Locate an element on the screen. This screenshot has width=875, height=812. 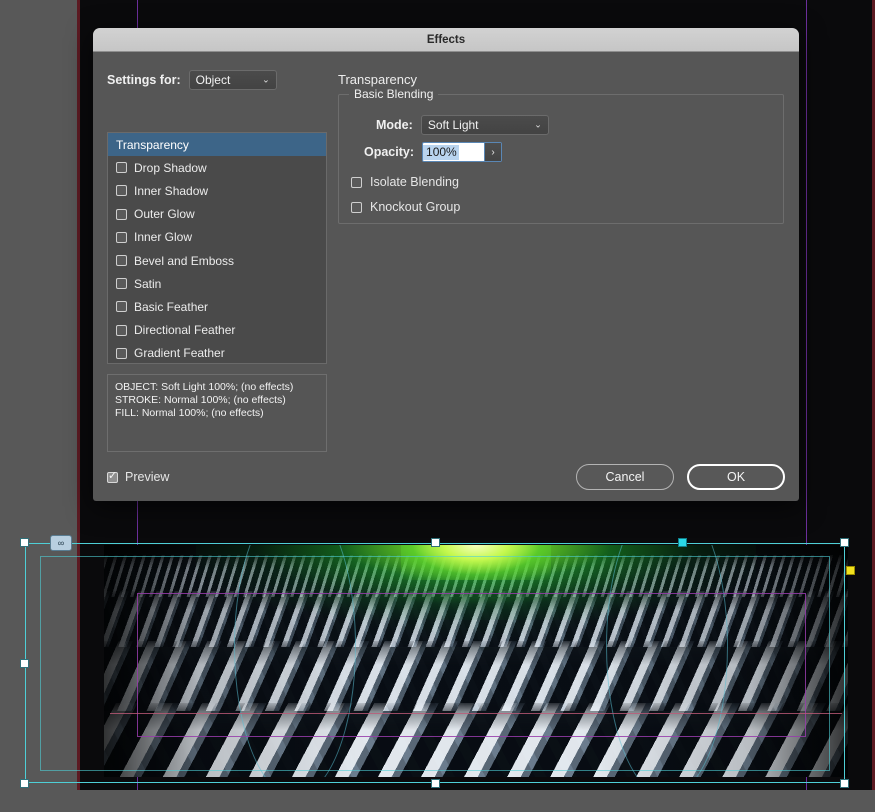
inner-shadow-checkbox is located at coordinates (121, 191).